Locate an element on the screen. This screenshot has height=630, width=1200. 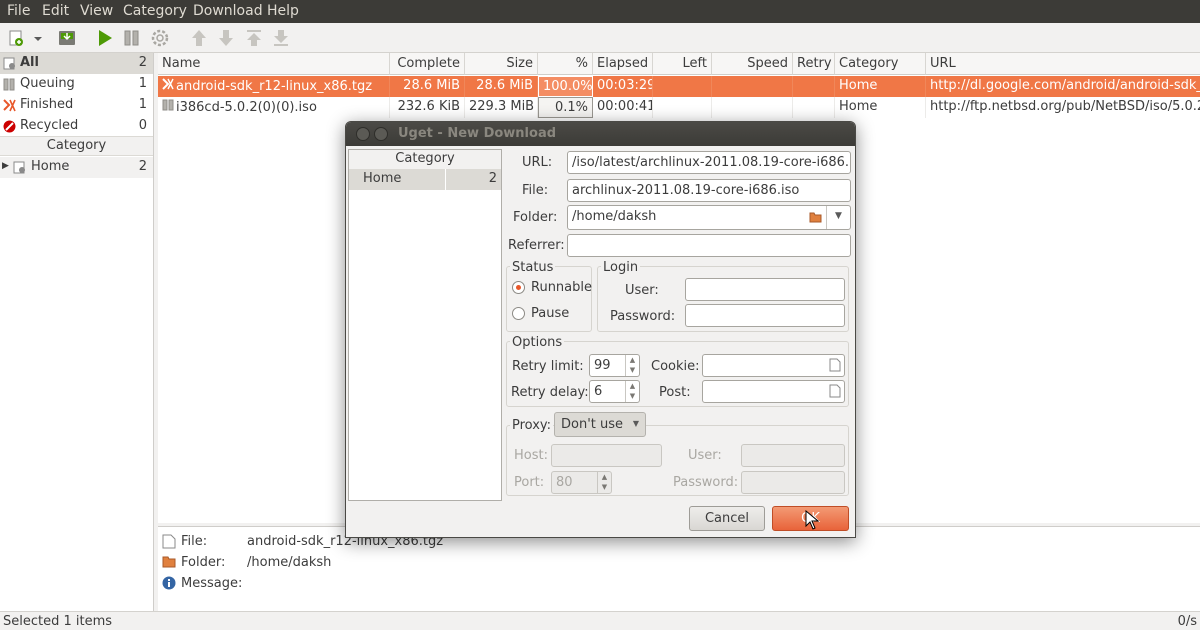
column-header-url: URL is located at coordinates (1063, 64).